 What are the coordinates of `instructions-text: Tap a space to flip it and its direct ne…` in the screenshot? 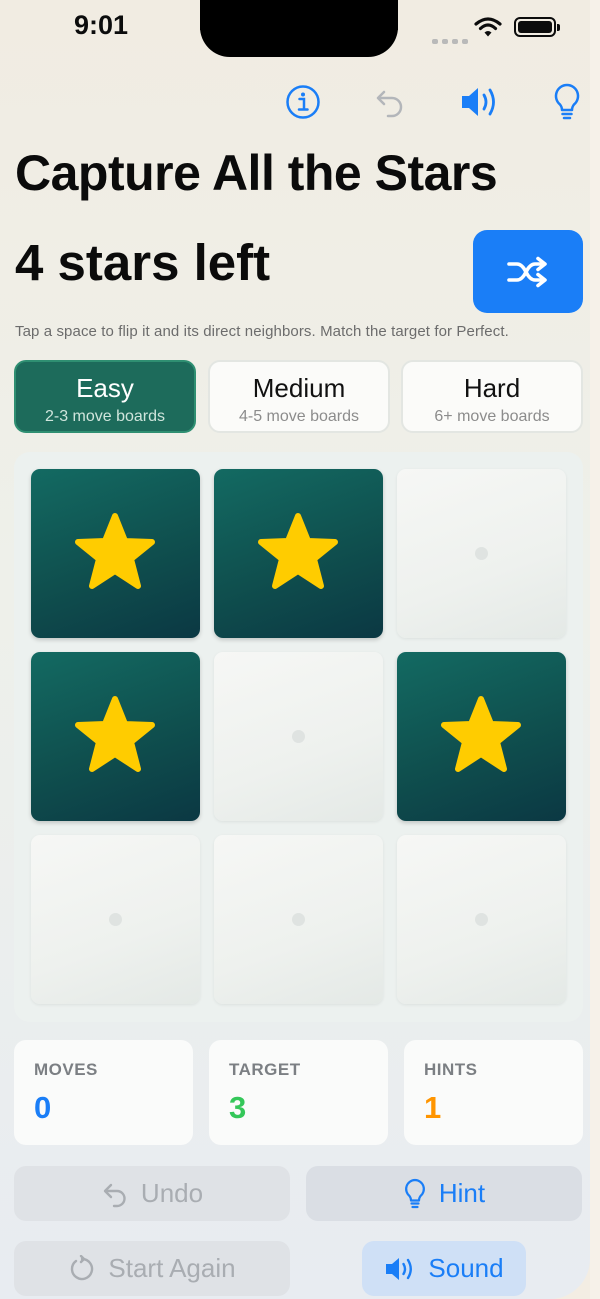 It's located at (262, 331).